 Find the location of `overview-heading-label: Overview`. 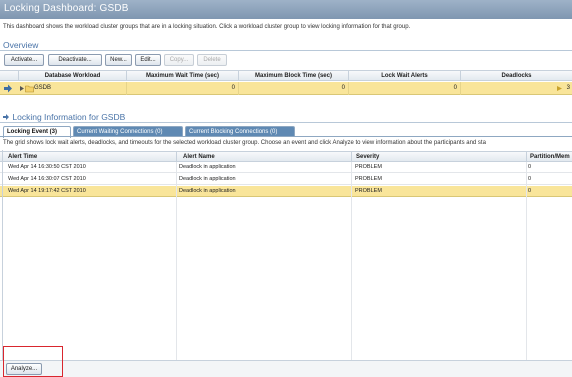

overview-heading-label: Overview is located at coordinates (21, 45).